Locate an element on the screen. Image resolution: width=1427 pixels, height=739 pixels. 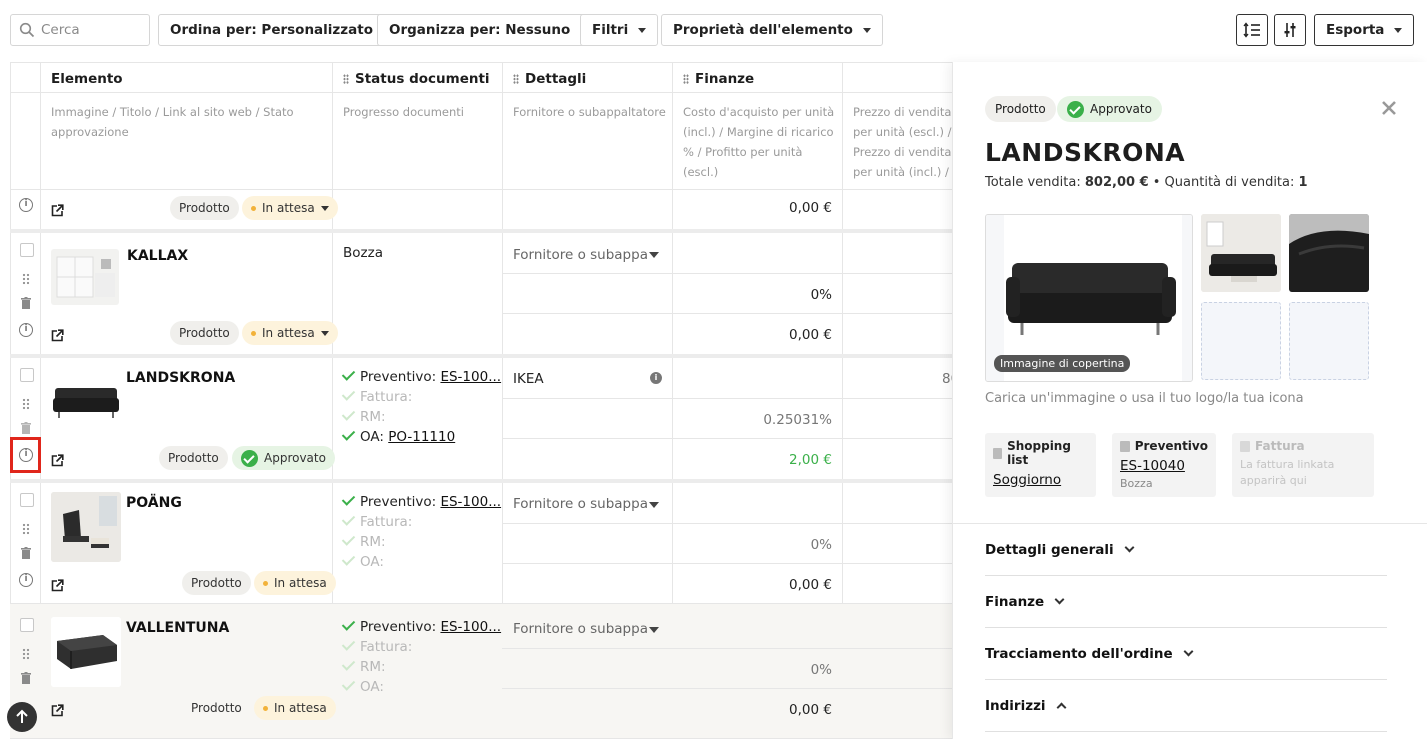
cover-image: Immagine di copertina is located at coordinates (1089, 298).